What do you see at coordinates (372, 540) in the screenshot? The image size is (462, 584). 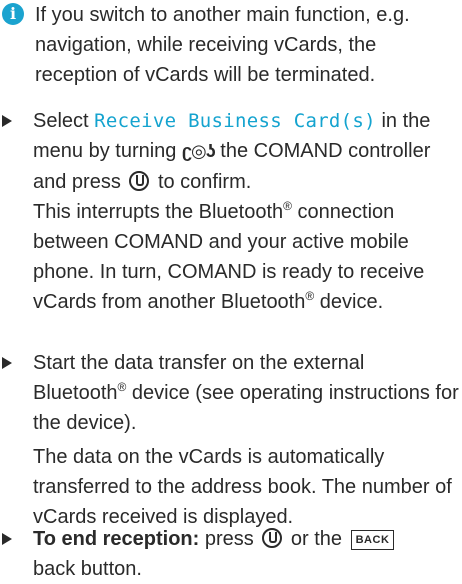 I see `back-button-icon: BACK` at bounding box center [372, 540].